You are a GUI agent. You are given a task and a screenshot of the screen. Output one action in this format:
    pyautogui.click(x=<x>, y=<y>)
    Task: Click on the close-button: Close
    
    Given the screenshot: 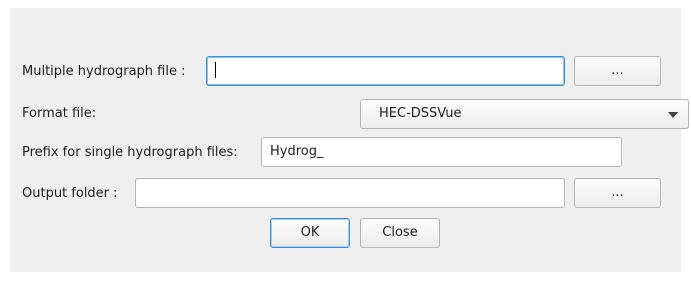 What is the action you would take?
    pyautogui.click(x=400, y=233)
    